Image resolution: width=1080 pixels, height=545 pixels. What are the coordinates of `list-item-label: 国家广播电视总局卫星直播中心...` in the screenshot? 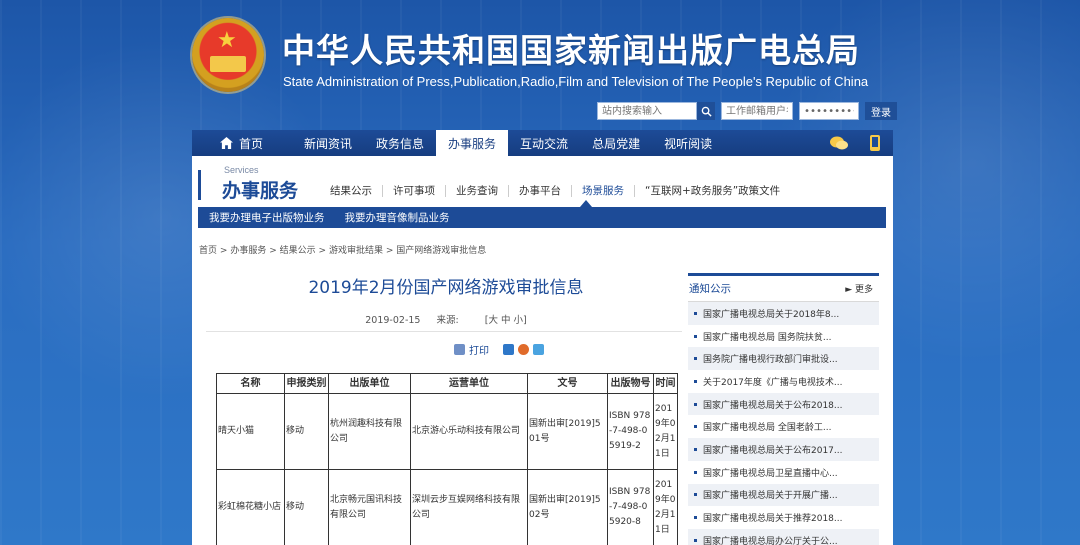 It's located at (770, 473).